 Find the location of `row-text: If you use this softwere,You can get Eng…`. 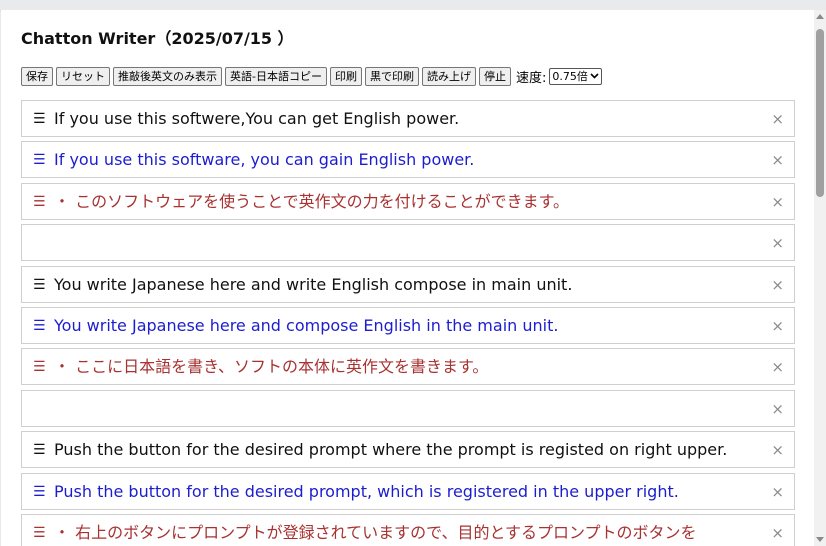

row-text: If you use this softwere,You can get Eng… is located at coordinates (256, 119).